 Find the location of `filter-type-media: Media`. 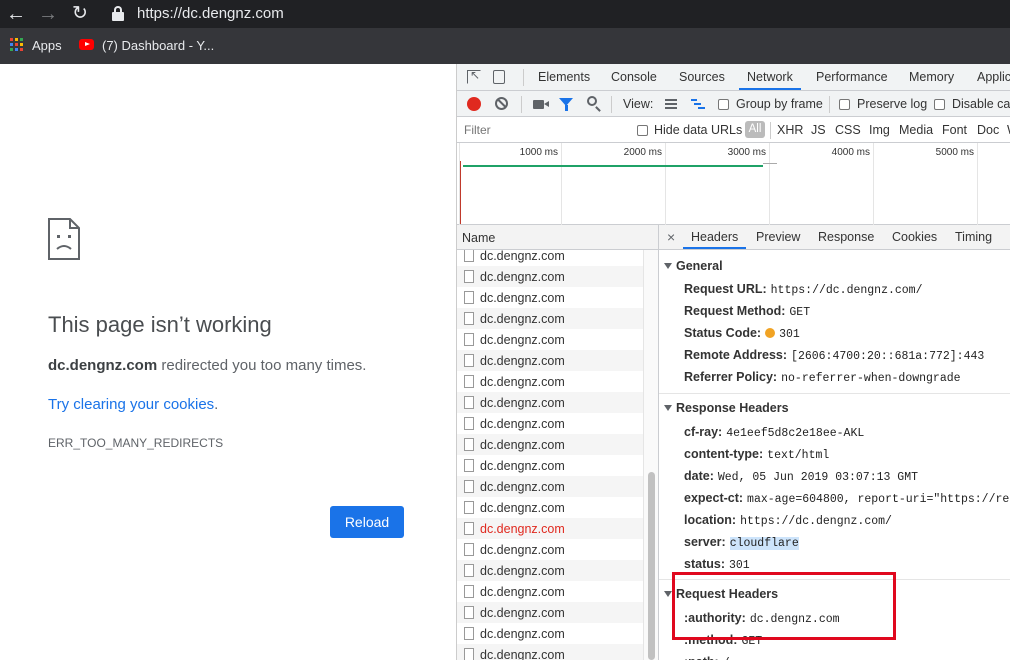

filter-type-media: Media is located at coordinates (916, 130).